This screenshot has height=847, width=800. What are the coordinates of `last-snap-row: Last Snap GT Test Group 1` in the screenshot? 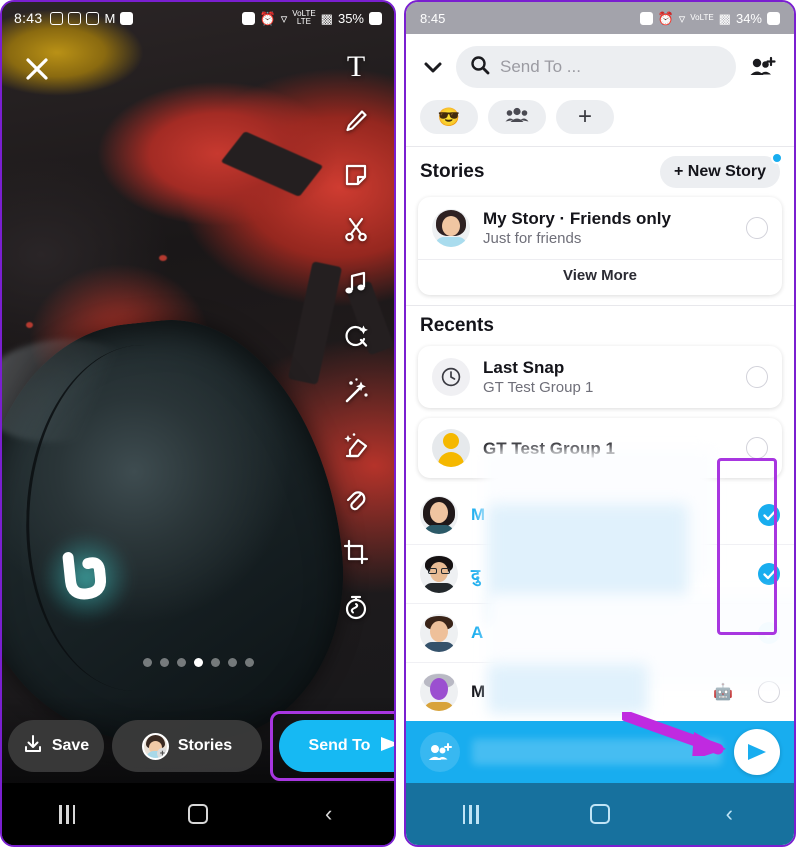 It's located at (600, 377).